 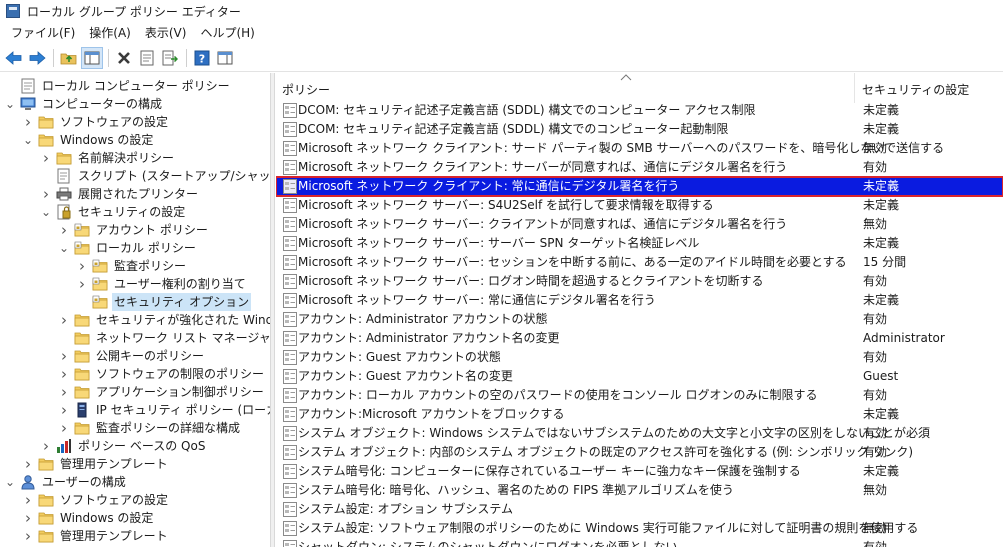 I want to click on policy-row: Microsoft ネットワーク サーバー: 常に通信にデジタル署名を行う 未定義, so click(x=639, y=300).